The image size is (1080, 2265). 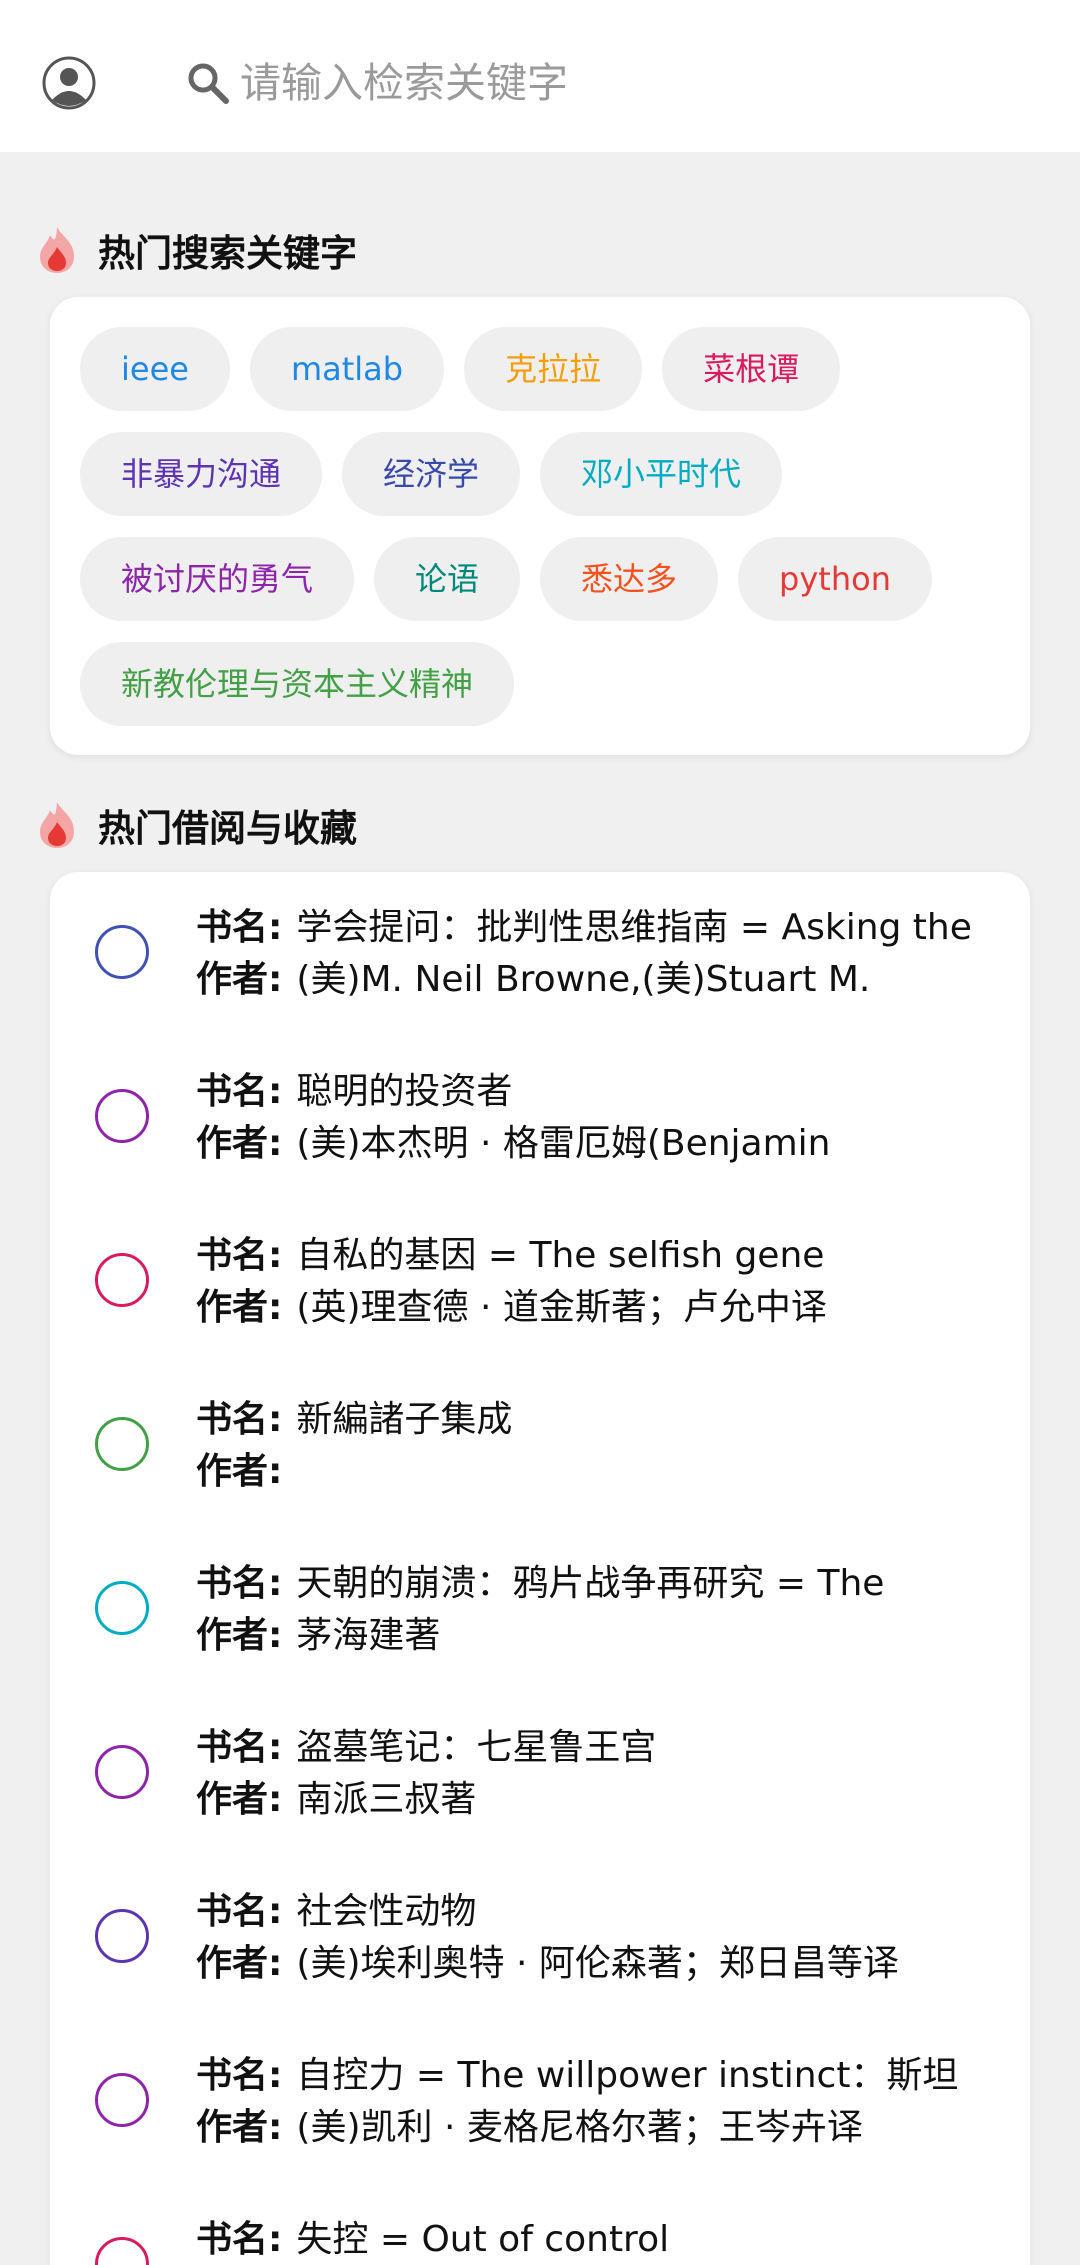 I want to click on book-item: 书名: 聪明的投资者 作者: (美)本杰明 · 格雷厄姆(Benjamin, so click(x=540, y=1148).